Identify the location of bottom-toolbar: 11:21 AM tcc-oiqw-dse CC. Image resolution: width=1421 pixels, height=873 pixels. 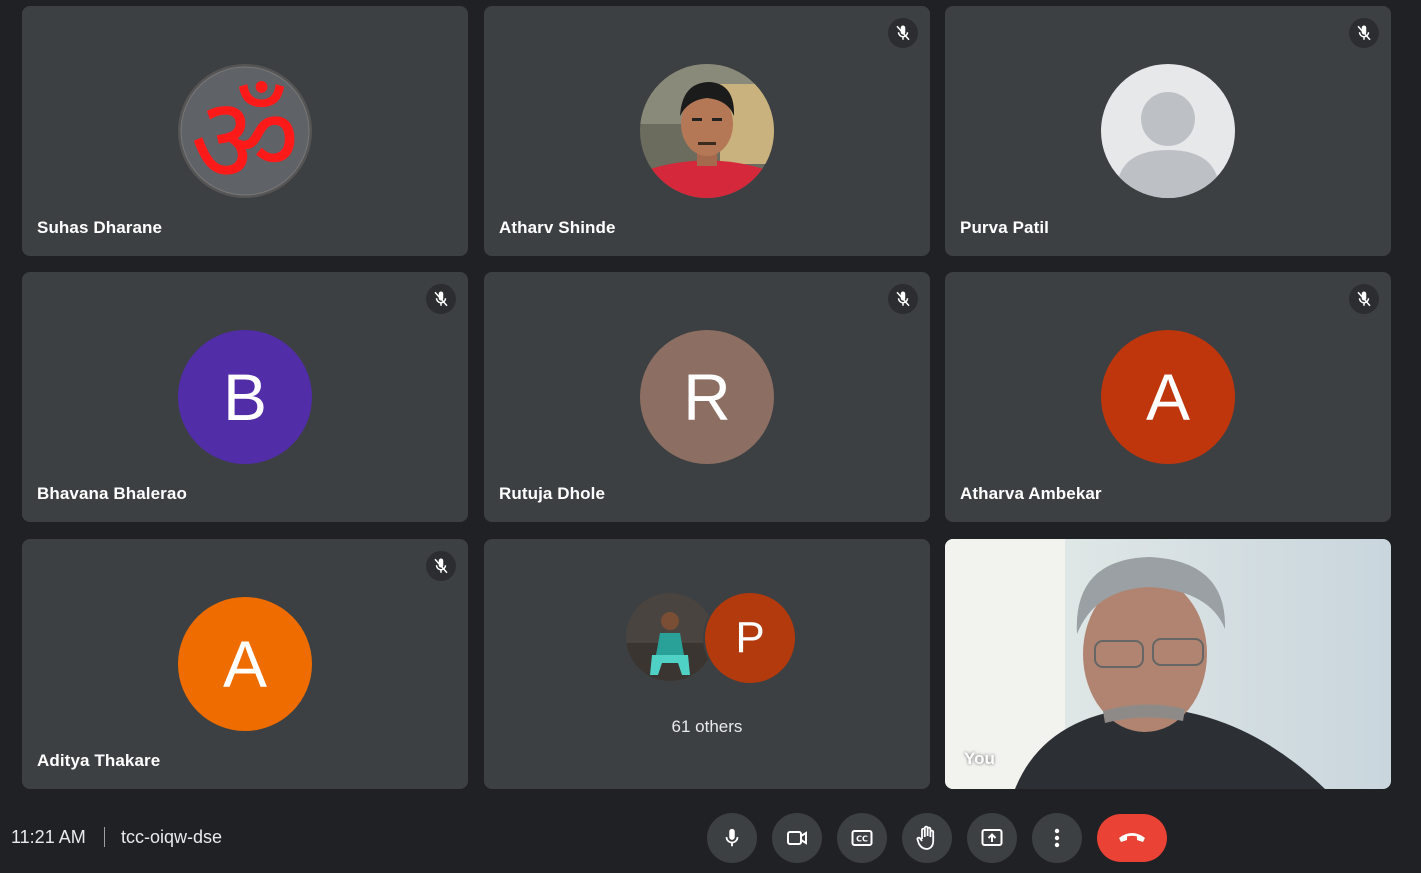
(710, 836).